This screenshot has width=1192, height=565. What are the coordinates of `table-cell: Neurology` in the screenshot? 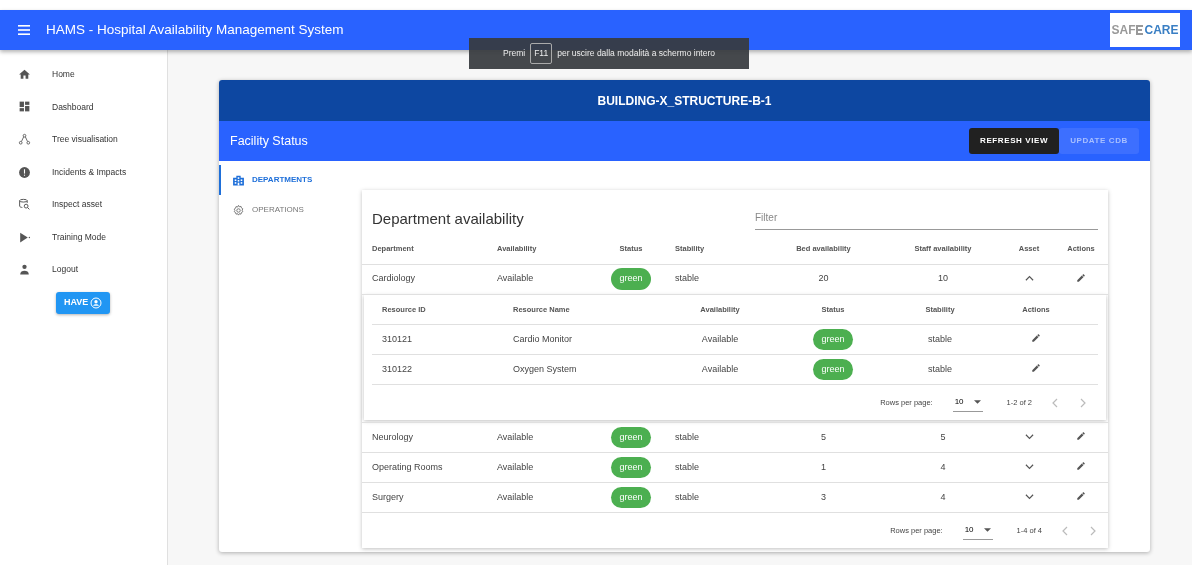 It's located at (424, 437).